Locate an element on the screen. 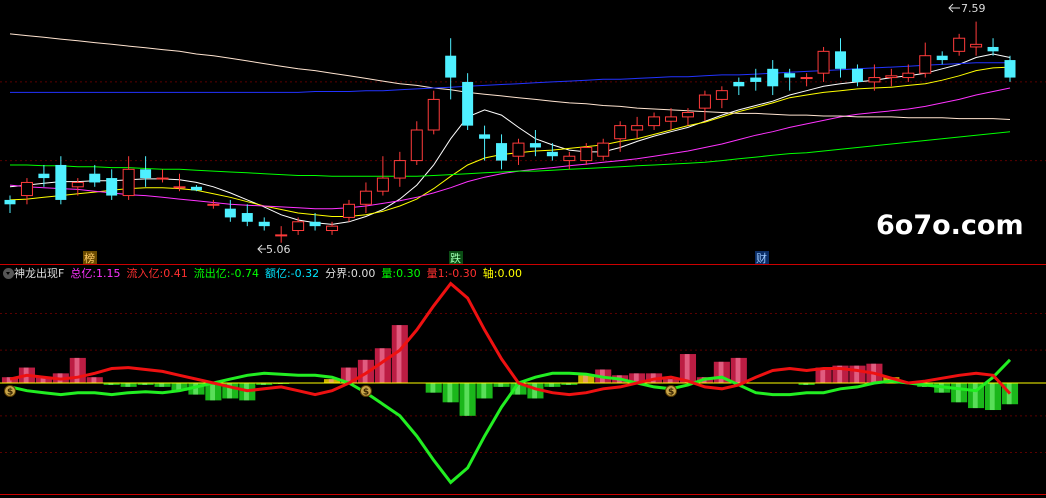 This screenshot has width=1046, height=498. watermark: 6o7o.com is located at coordinates (950, 225).